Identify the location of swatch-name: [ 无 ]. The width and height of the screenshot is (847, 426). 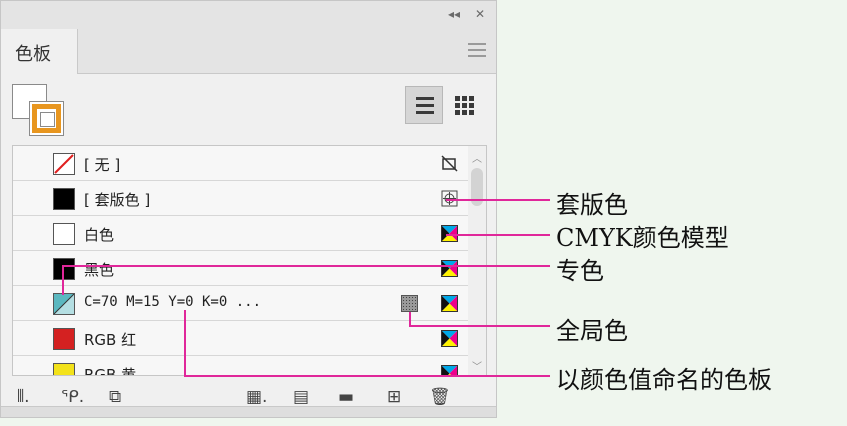
(102, 165).